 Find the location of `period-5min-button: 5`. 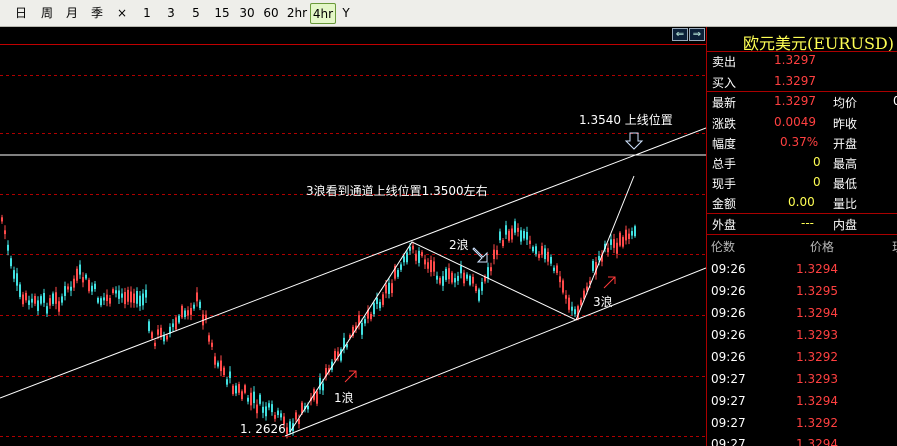

period-5min-button: 5 is located at coordinates (196, 13).